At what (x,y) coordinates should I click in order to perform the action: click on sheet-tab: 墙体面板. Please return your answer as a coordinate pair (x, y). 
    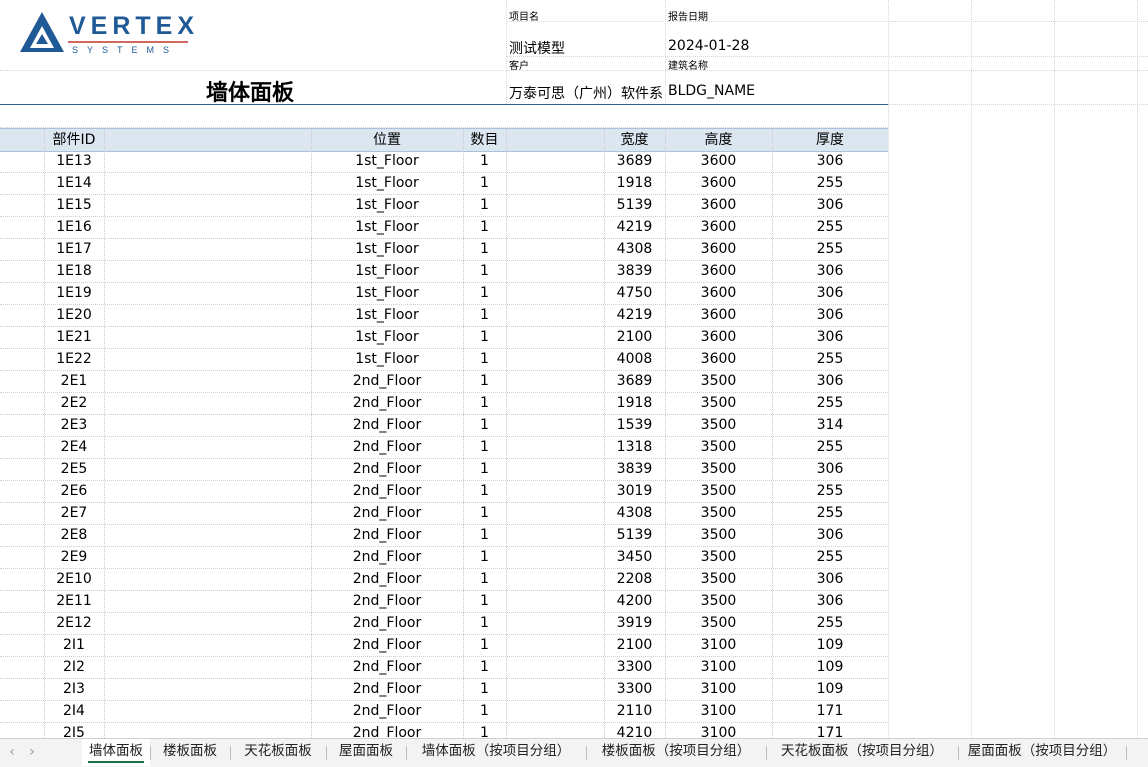
    Looking at the image, I should click on (116, 752).